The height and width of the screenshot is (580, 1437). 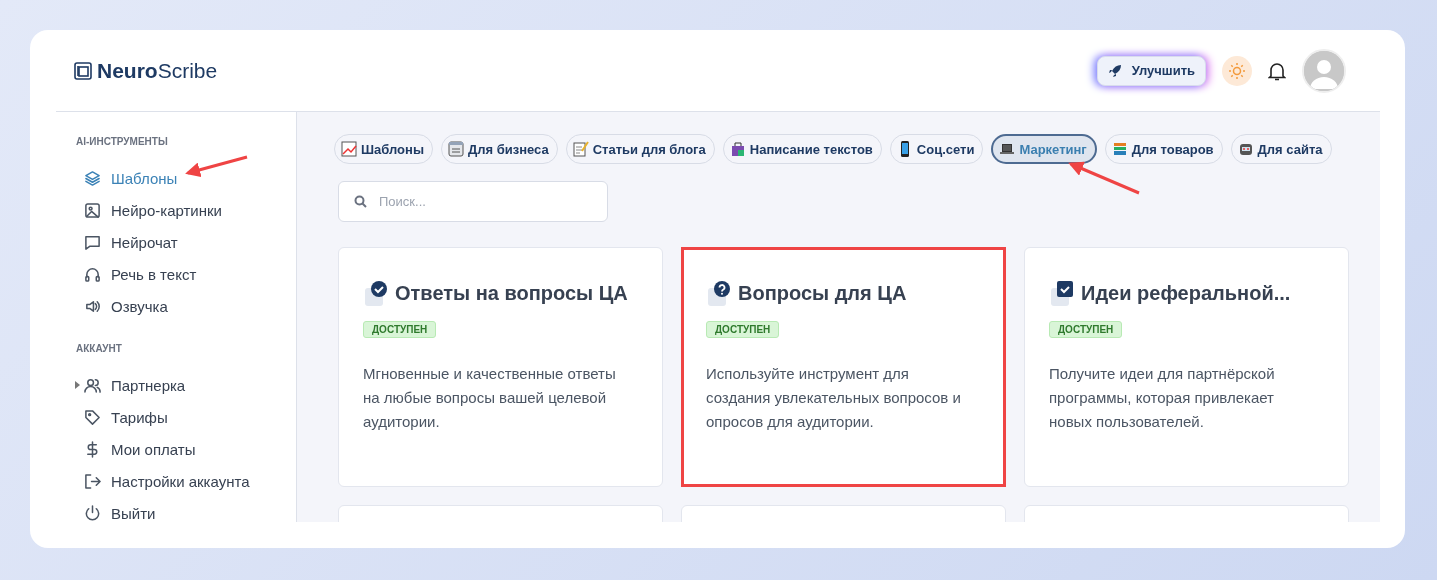 I want to click on highlighted-template-card: Вопросы для ЦА ДОСТУПЕН Используйте инструмент для создания увлекательных вопросов и опросов для аудитории., so click(x=843, y=367).